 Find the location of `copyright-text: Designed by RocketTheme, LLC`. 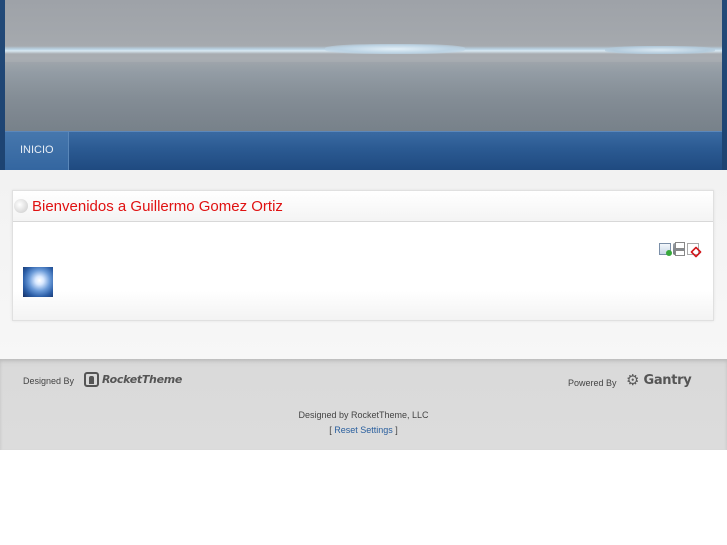

copyright-text: Designed by RocketTheme, LLC is located at coordinates (363, 415).